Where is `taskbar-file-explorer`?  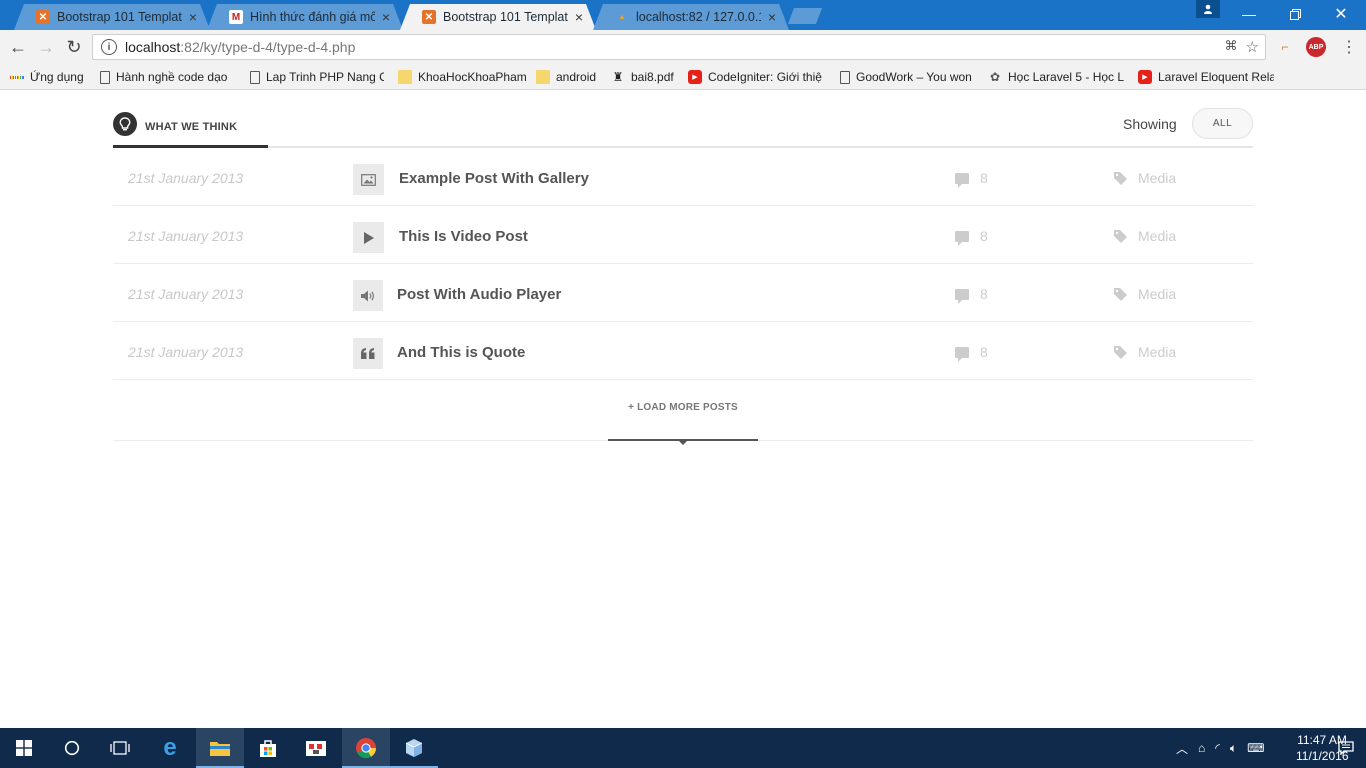
taskbar-file-explorer is located at coordinates (220, 748).